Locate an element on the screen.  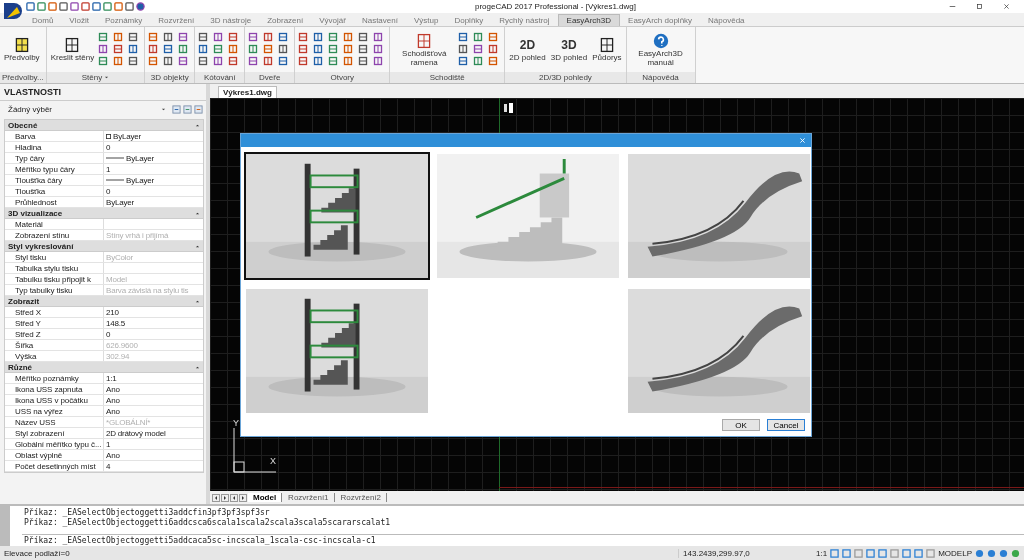
maximize-icon is located at coordinates (979, 6).